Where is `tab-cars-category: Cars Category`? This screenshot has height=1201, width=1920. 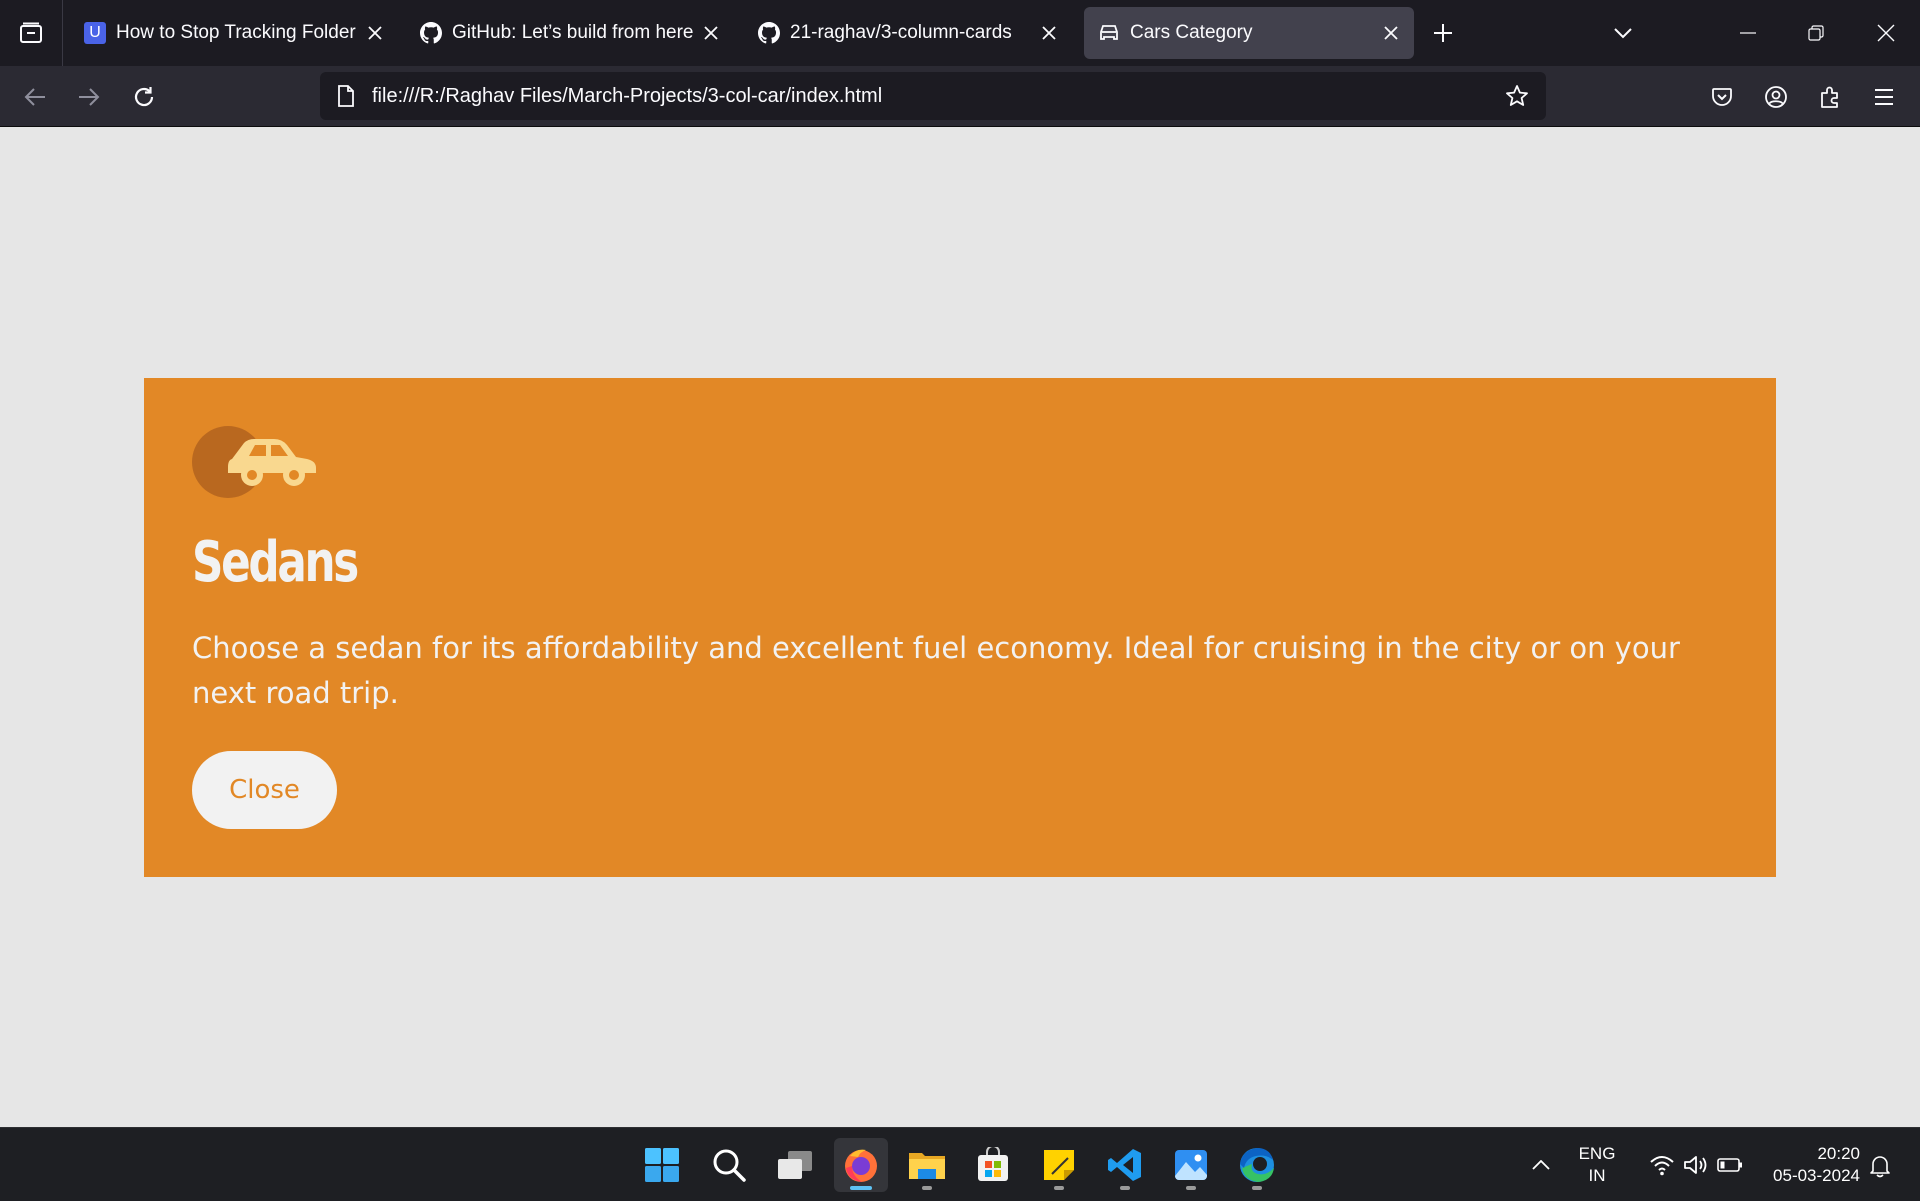 tab-cars-category: Cars Category is located at coordinates (1249, 33).